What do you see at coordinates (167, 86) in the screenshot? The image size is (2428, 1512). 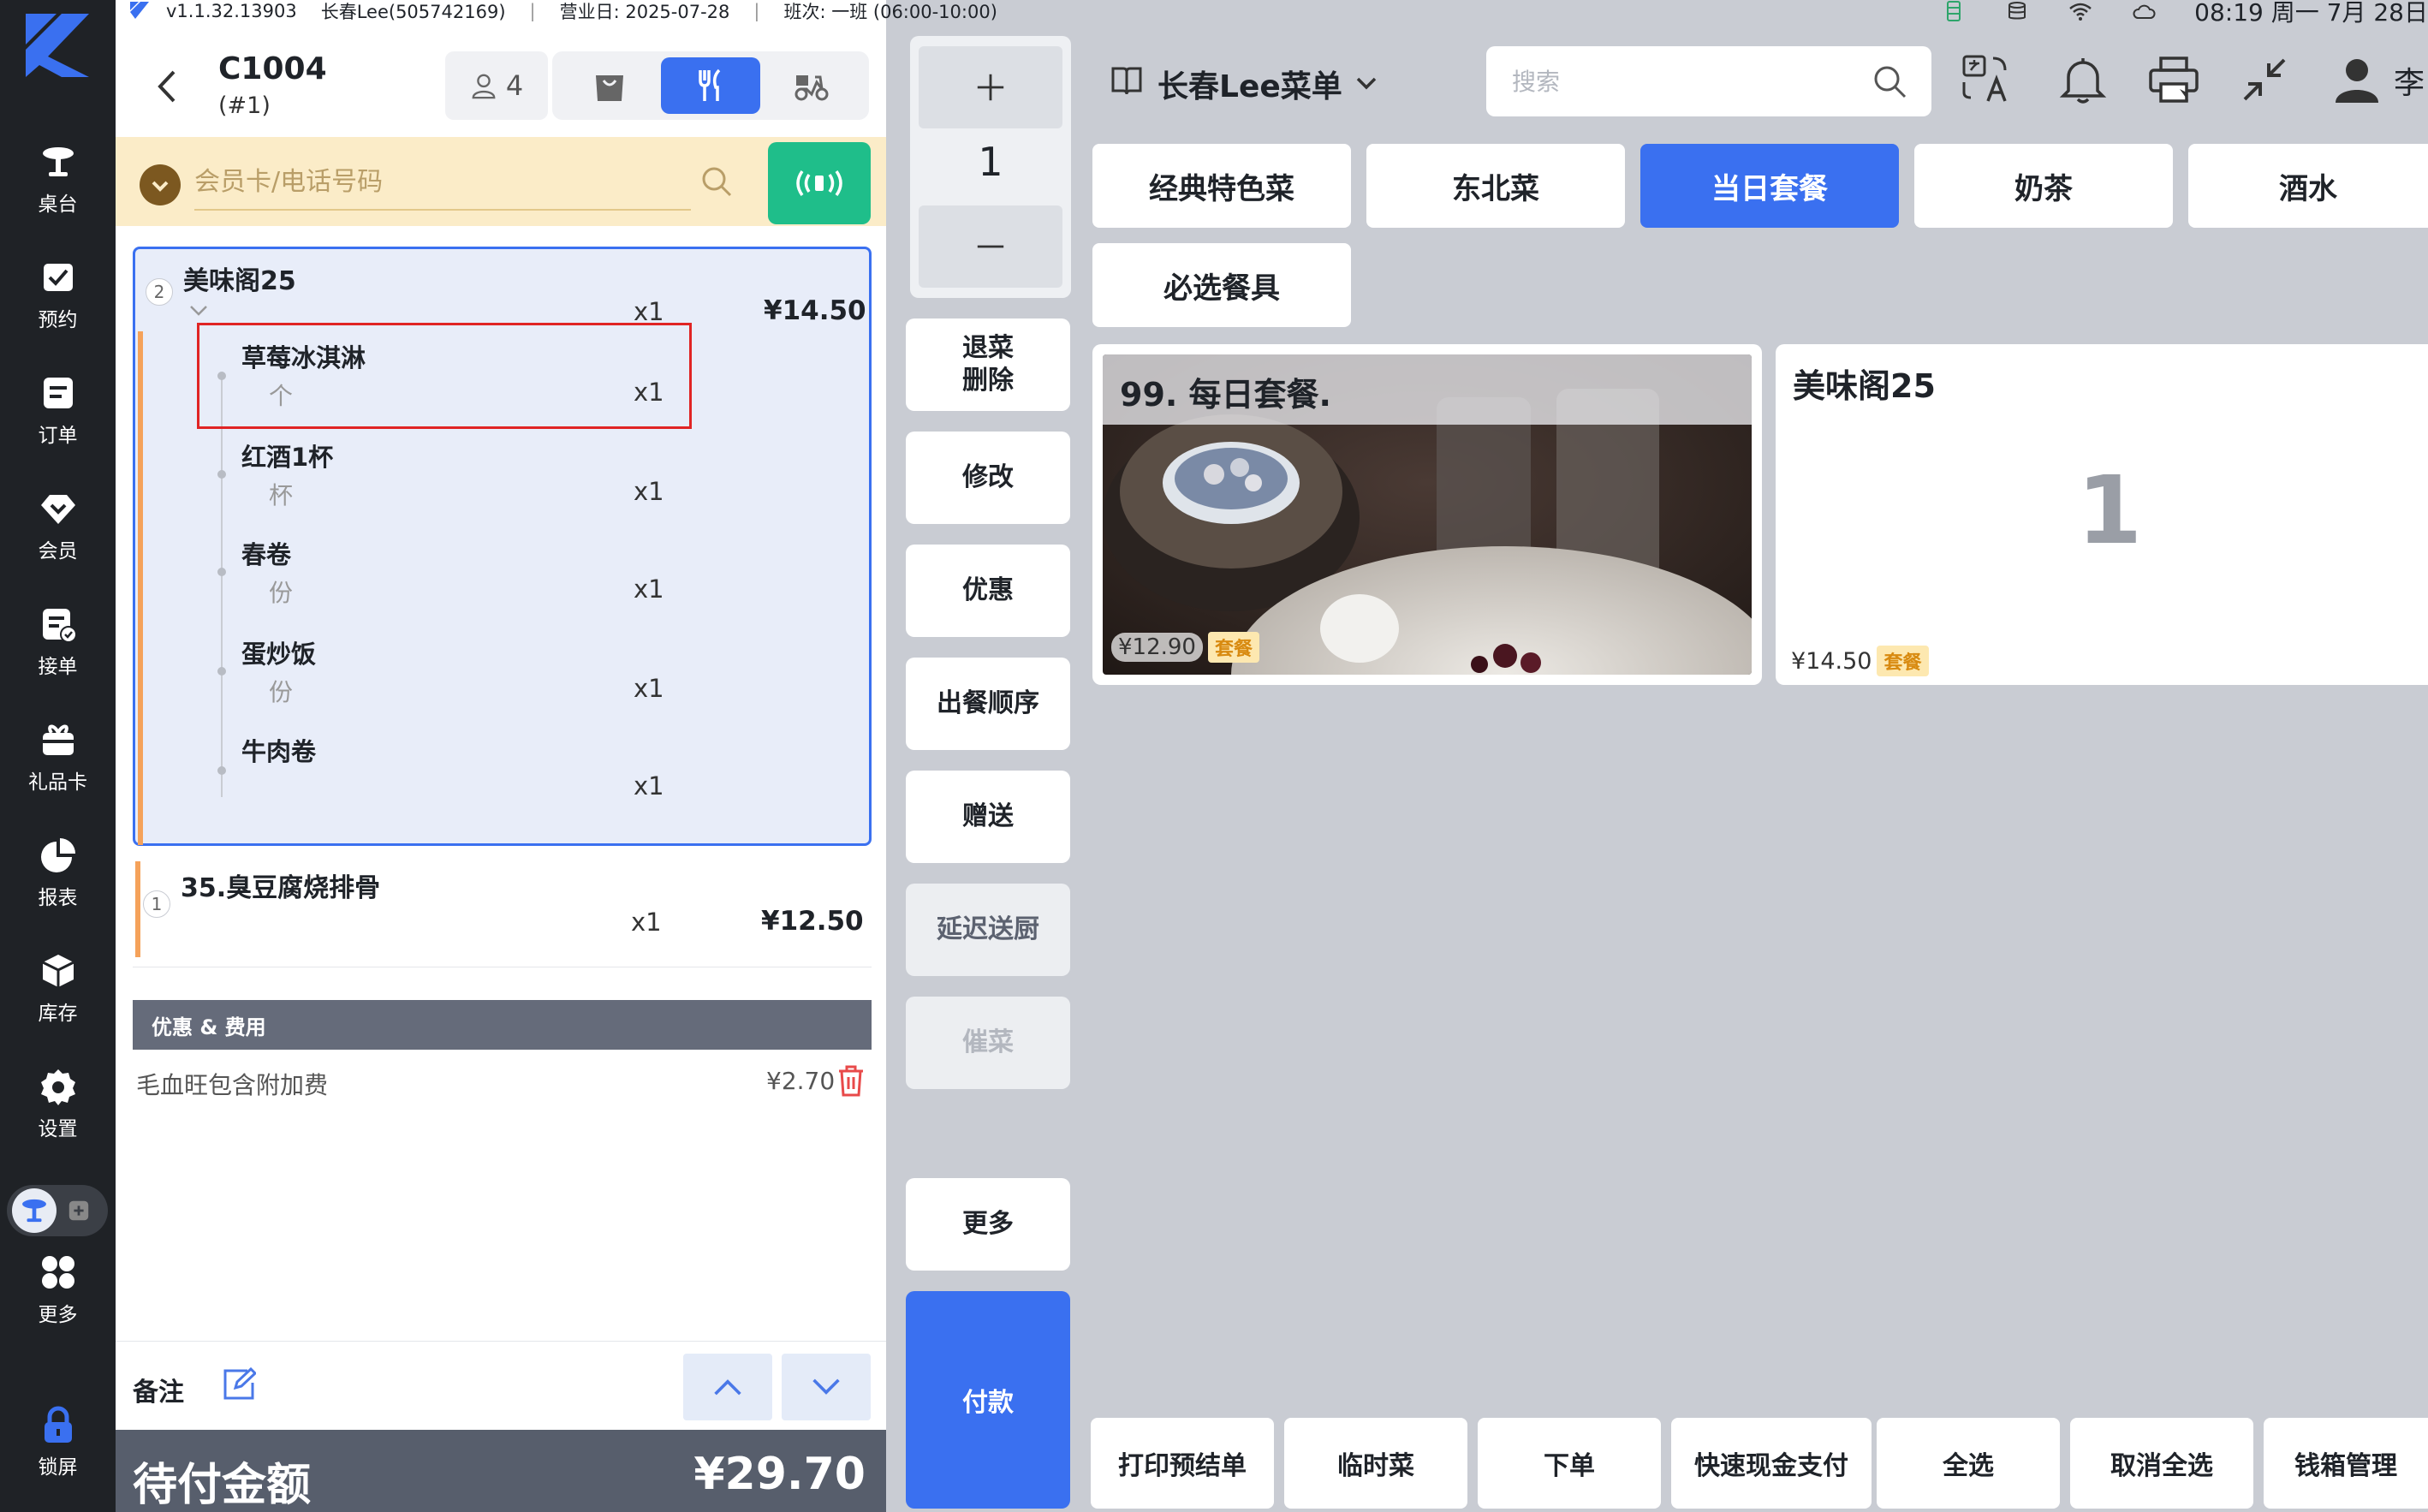 I see `back-icon` at bounding box center [167, 86].